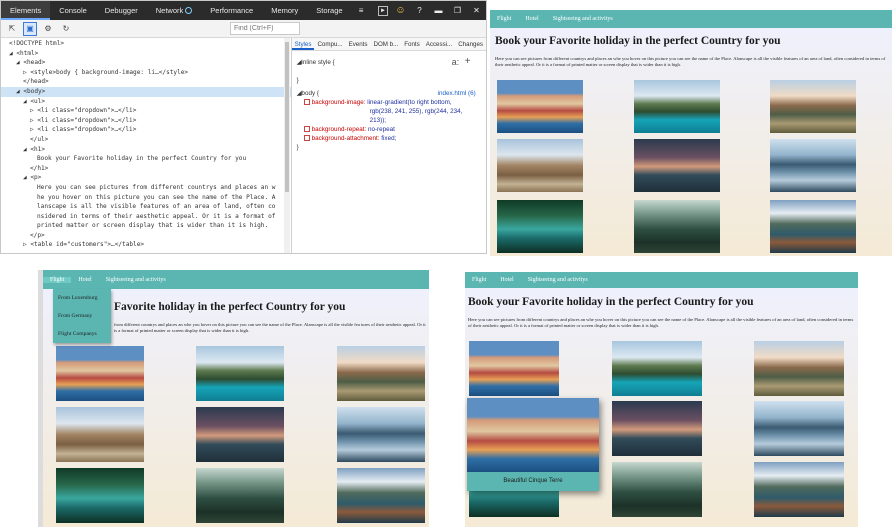 The image size is (892, 527). What do you see at coordinates (468, 61) in the screenshot?
I see `add-rule-button: +` at bounding box center [468, 61].